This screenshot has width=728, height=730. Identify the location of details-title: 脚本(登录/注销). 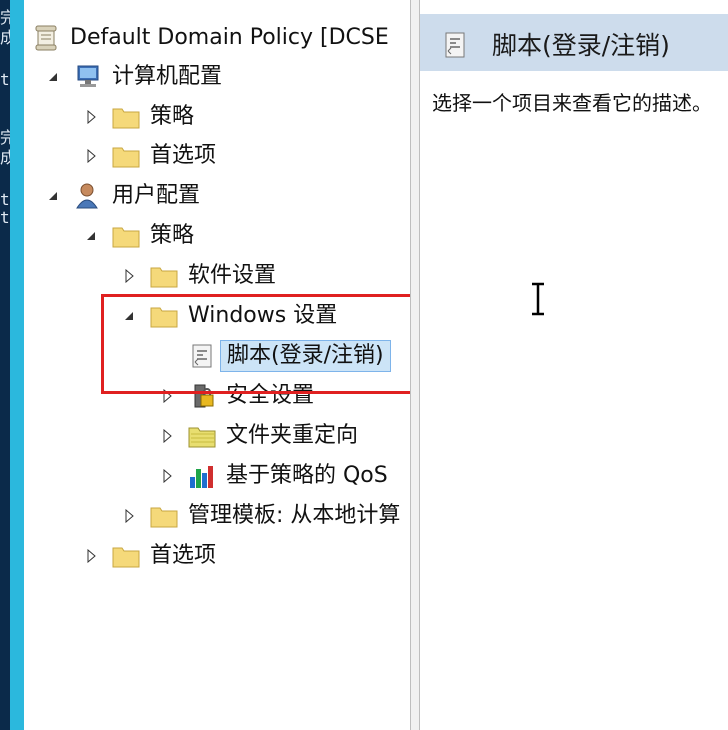
(581, 45).